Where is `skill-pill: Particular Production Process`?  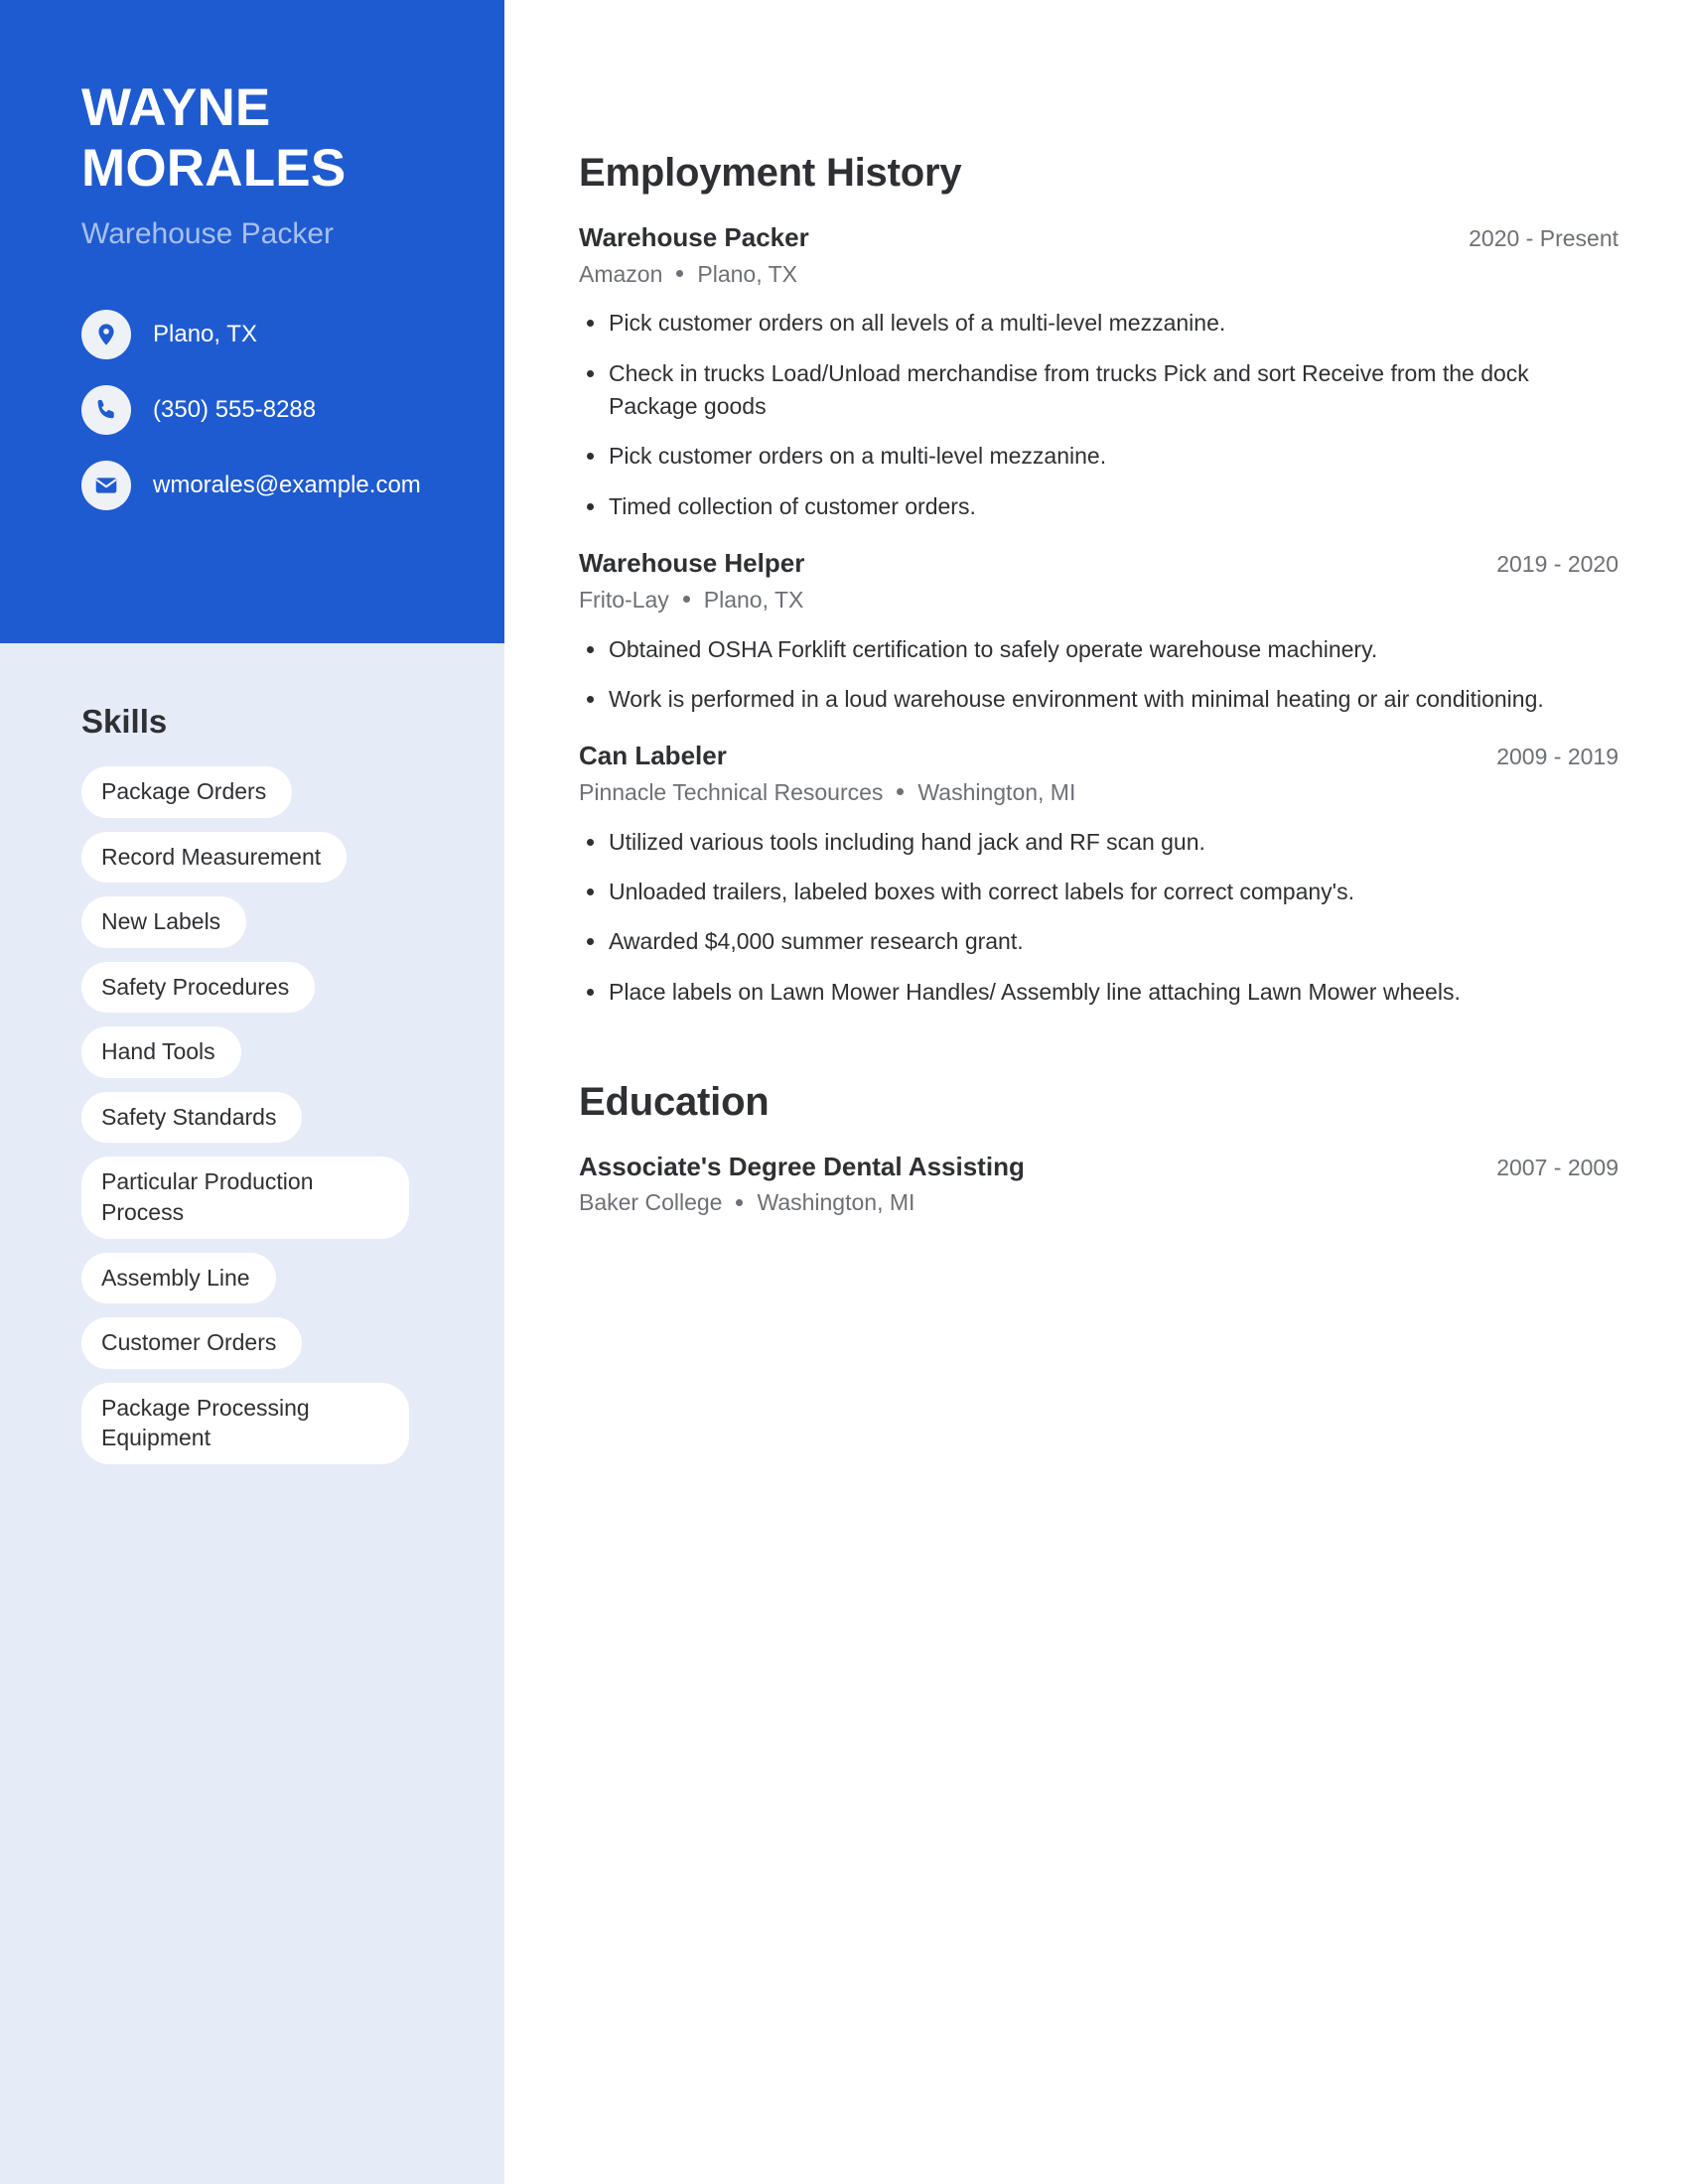 skill-pill: Particular Production Process is located at coordinates (245, 1198).